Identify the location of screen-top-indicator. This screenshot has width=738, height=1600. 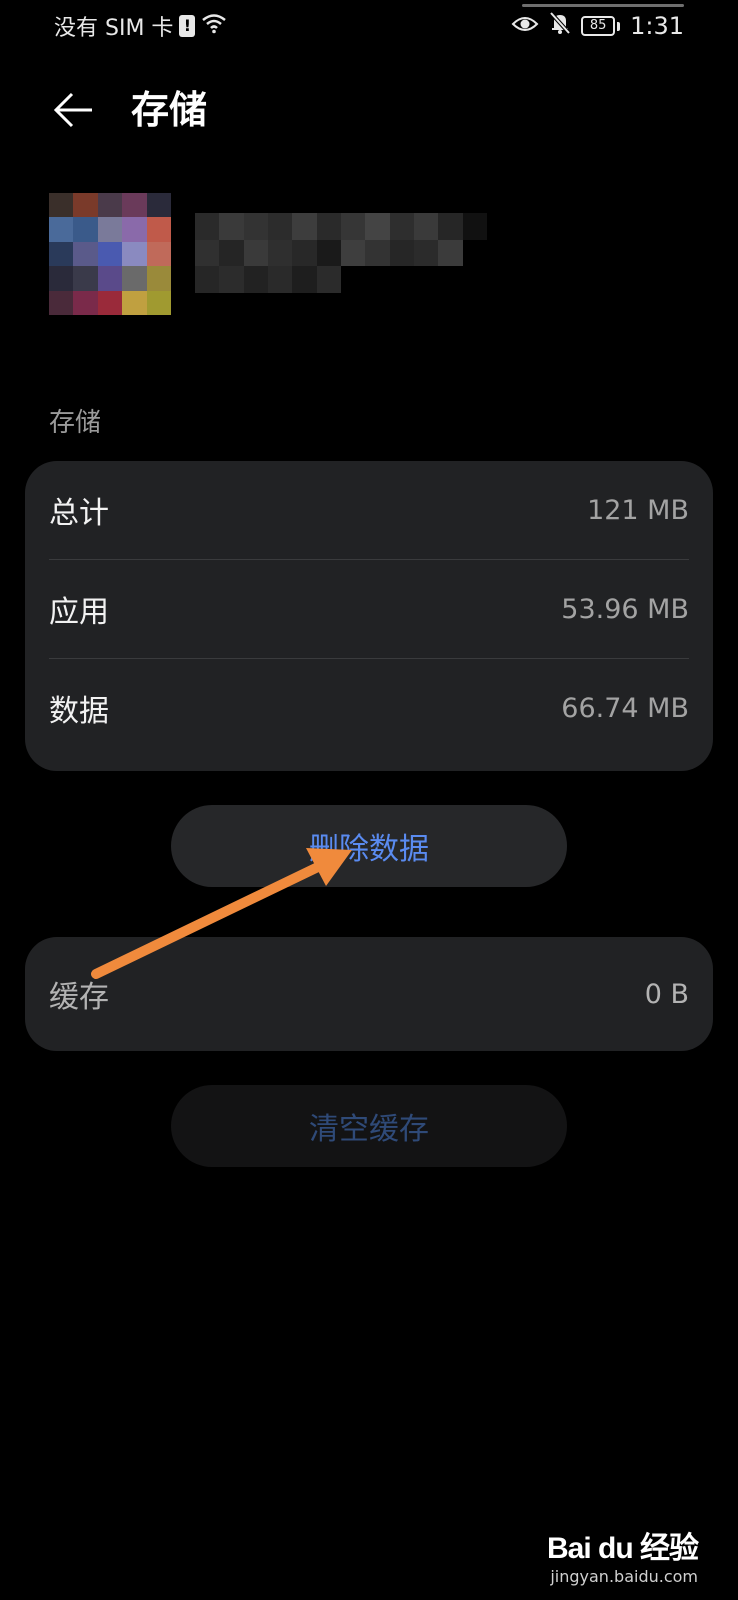
(603, 5).